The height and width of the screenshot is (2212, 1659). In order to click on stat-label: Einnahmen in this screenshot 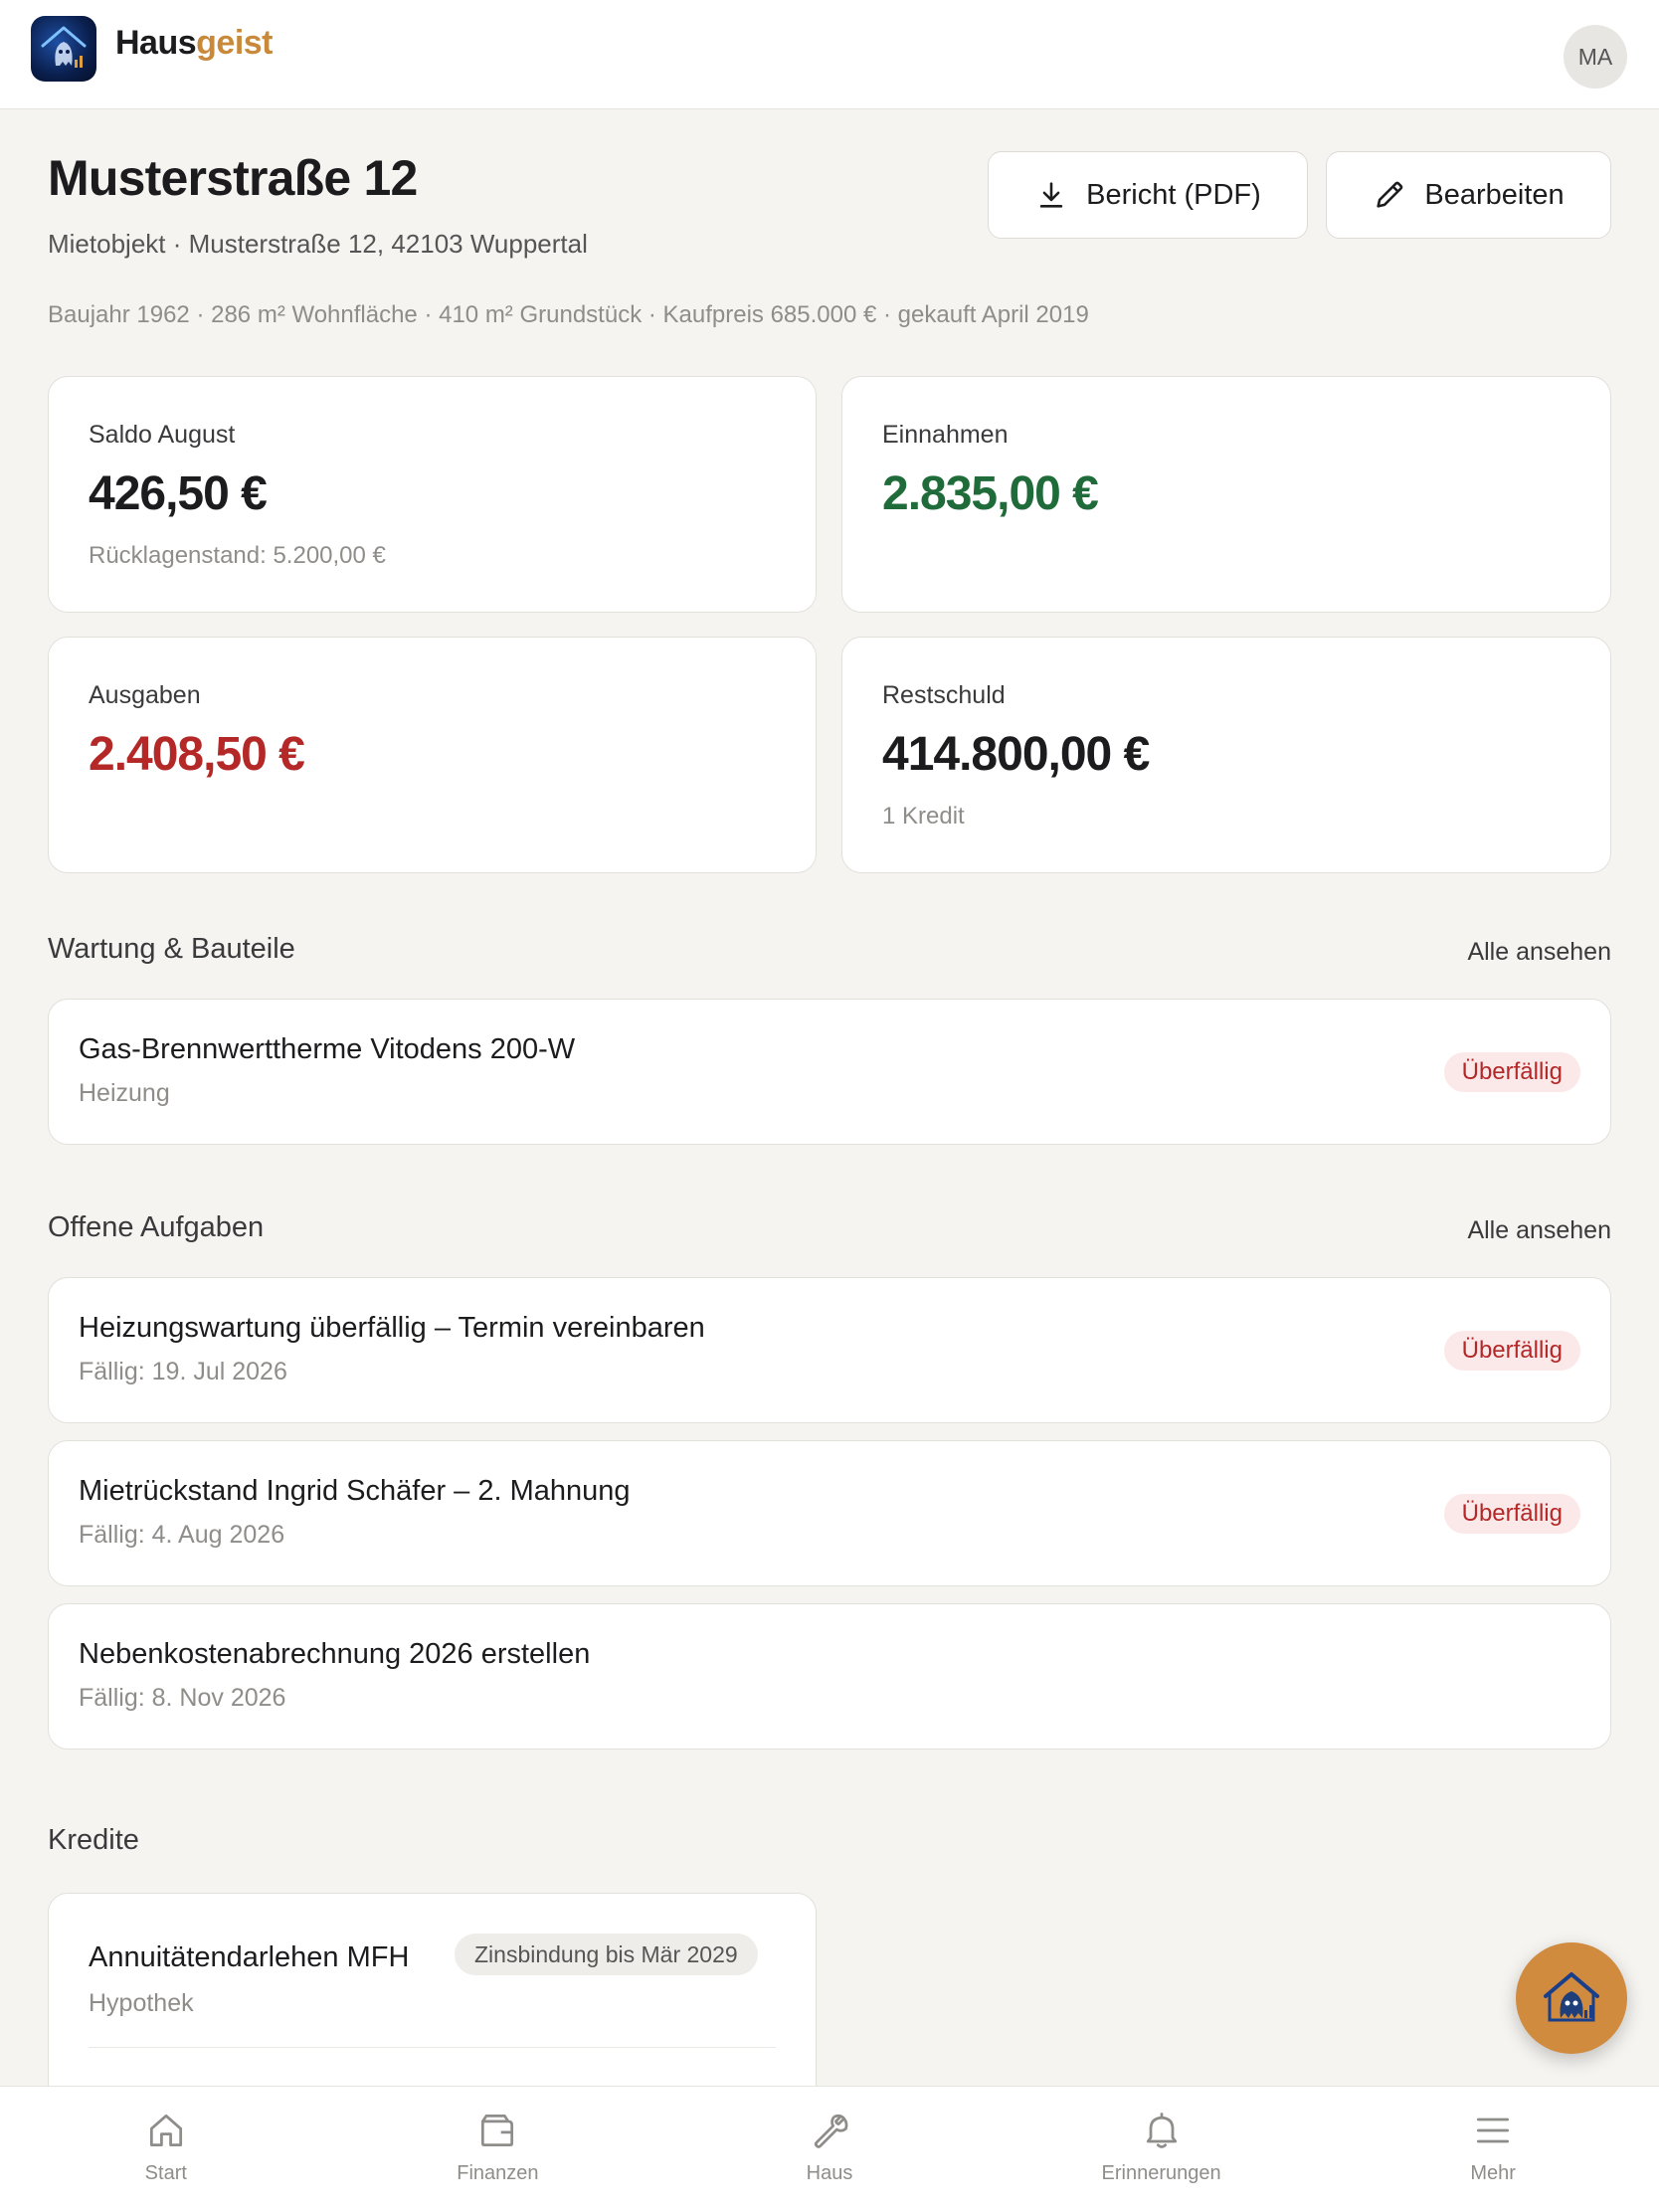, I will do `click(945, 435)`.